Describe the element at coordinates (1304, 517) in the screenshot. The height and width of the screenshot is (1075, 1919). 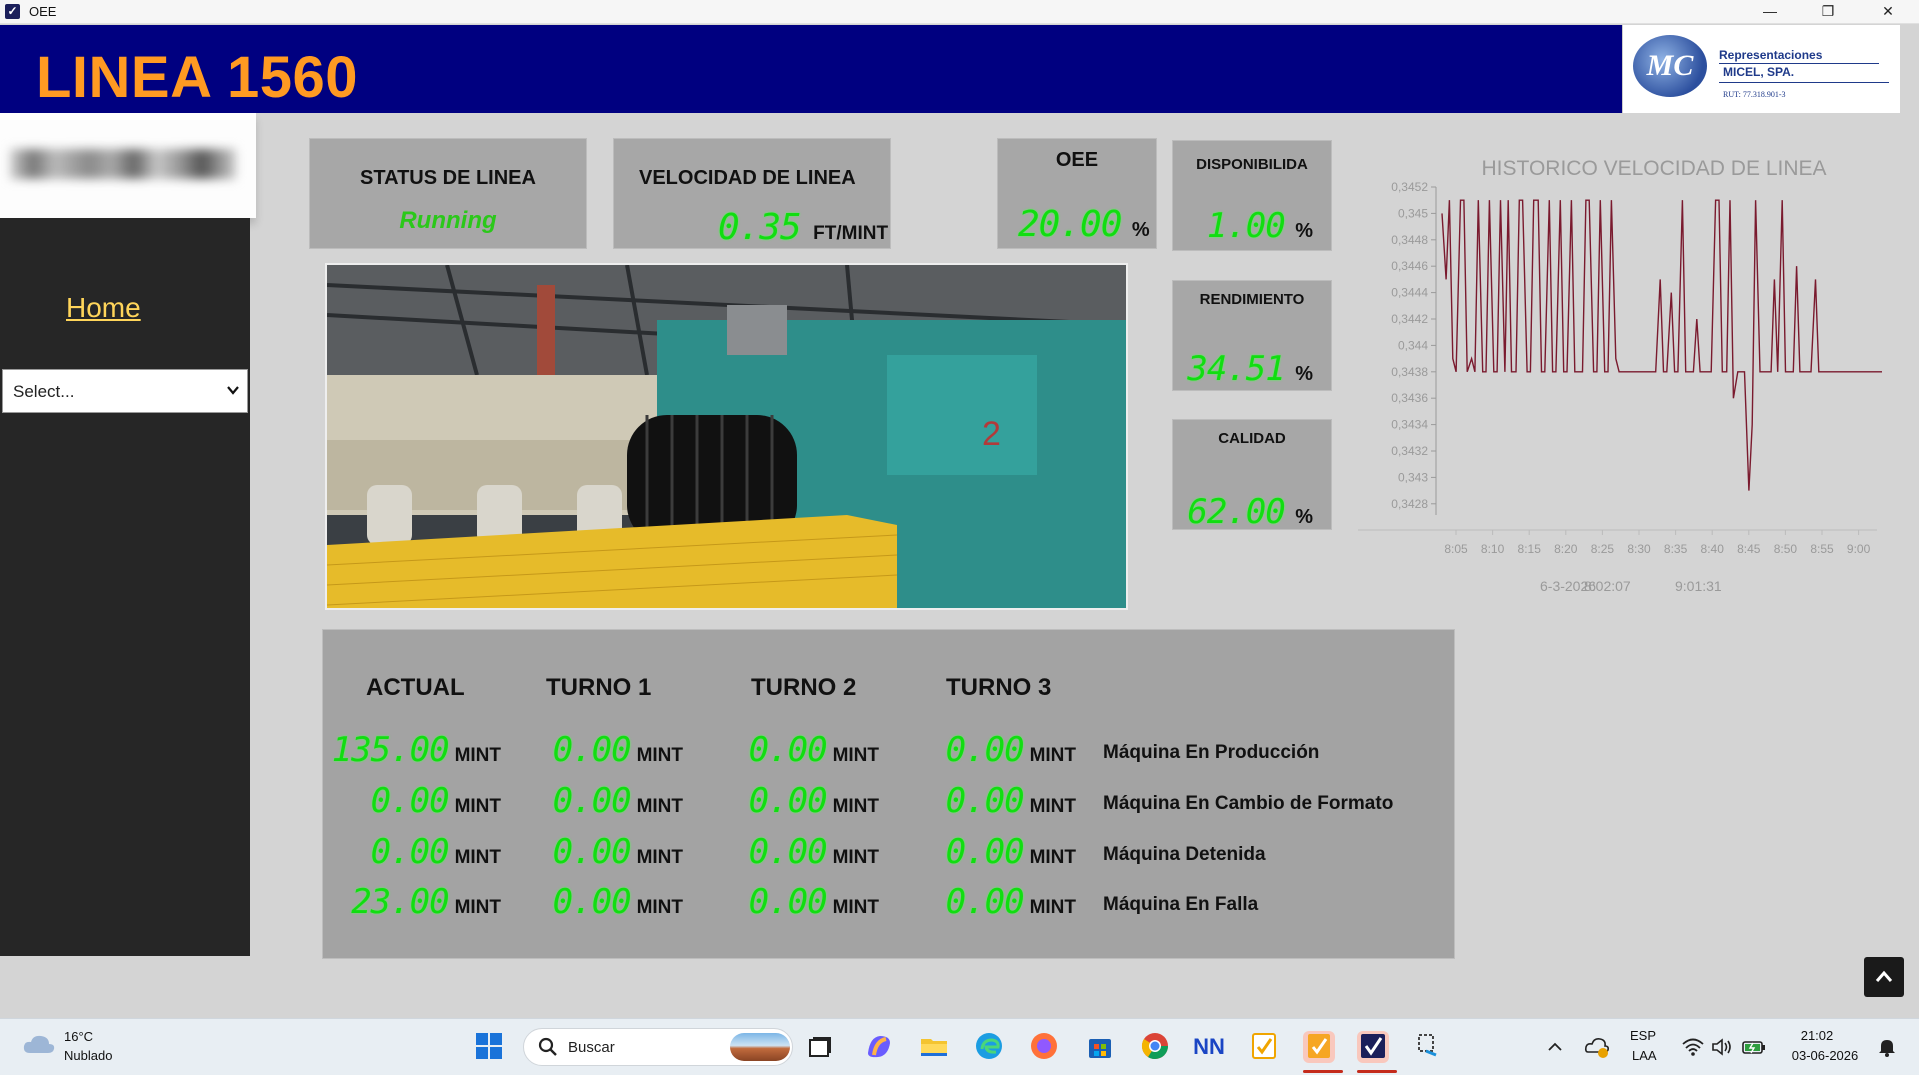
I see `quality-unit: %` at that location.